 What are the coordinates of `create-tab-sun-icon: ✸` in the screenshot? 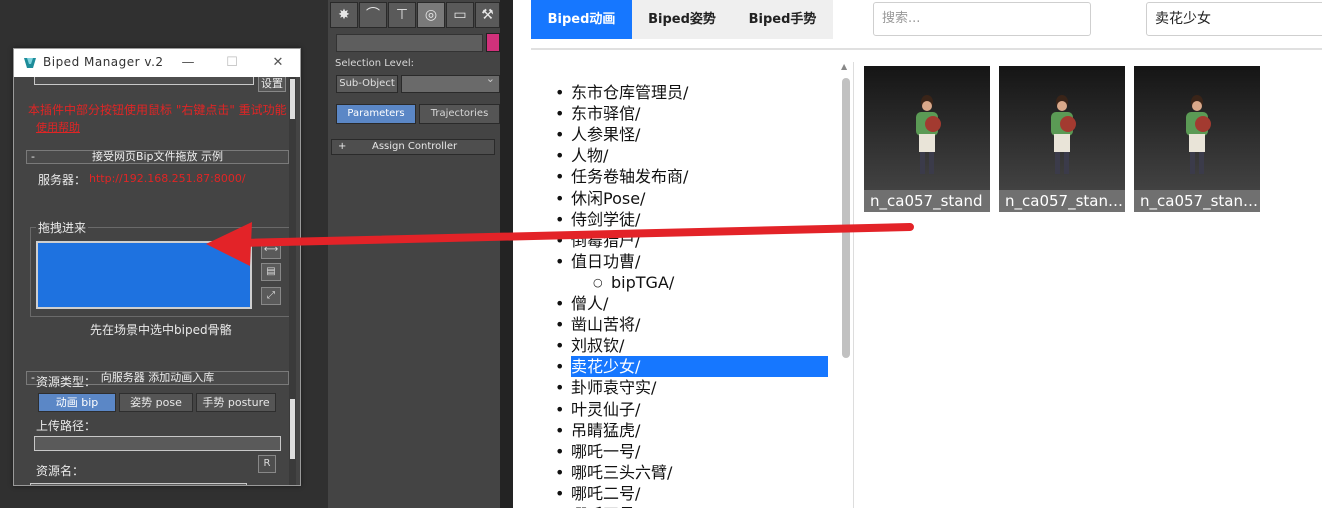 It's located at (344, 15).